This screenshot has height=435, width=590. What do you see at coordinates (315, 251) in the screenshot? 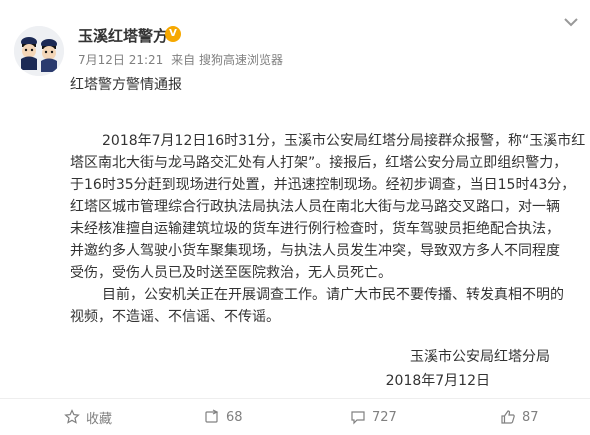
I see `paragraph-line: 并邀约多人驾驶小货车聚集现场，与执法人员发生冲突，导致双方多人不同程度` at bounding box center [315, 251].